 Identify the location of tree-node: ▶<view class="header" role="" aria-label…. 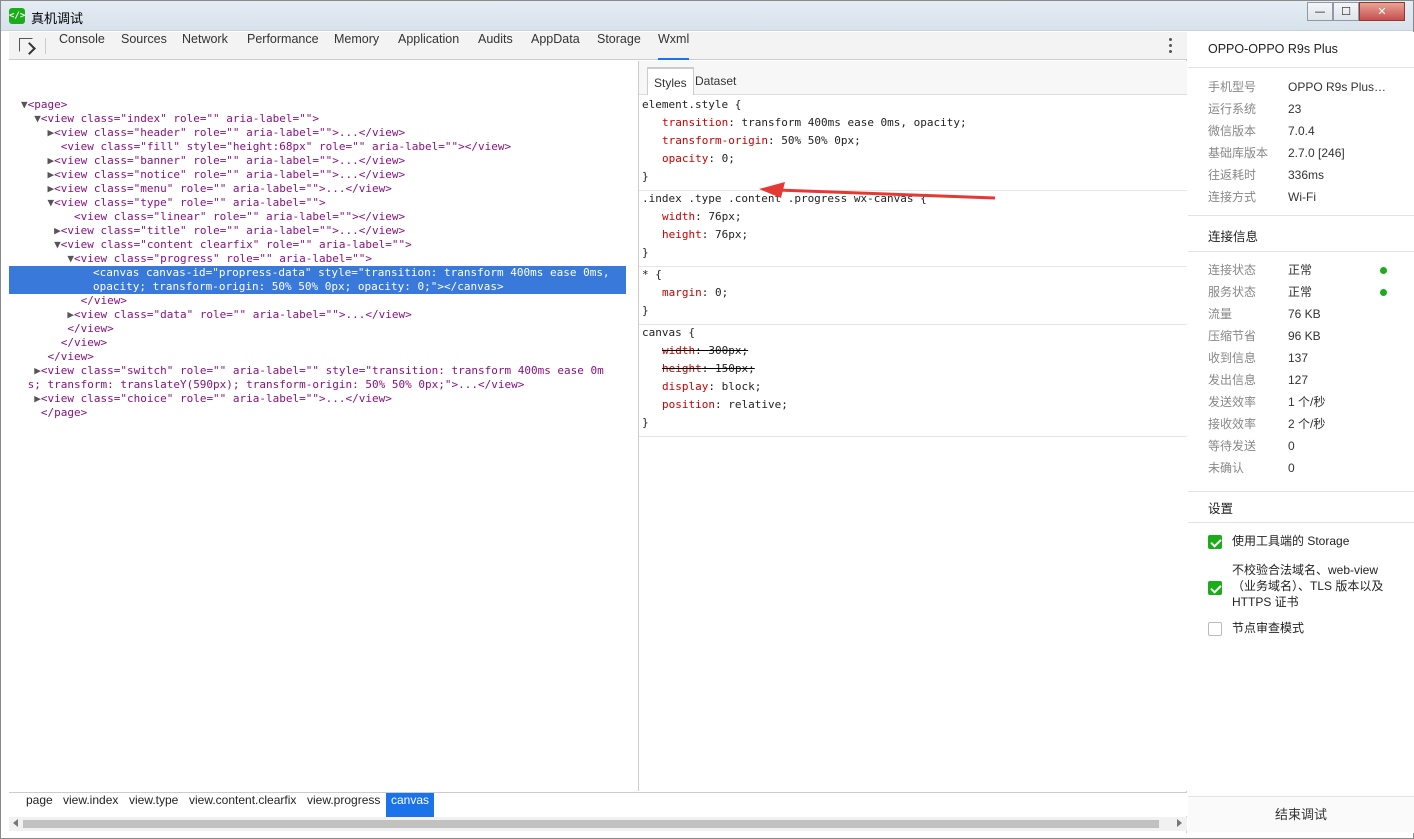
(213, 133).